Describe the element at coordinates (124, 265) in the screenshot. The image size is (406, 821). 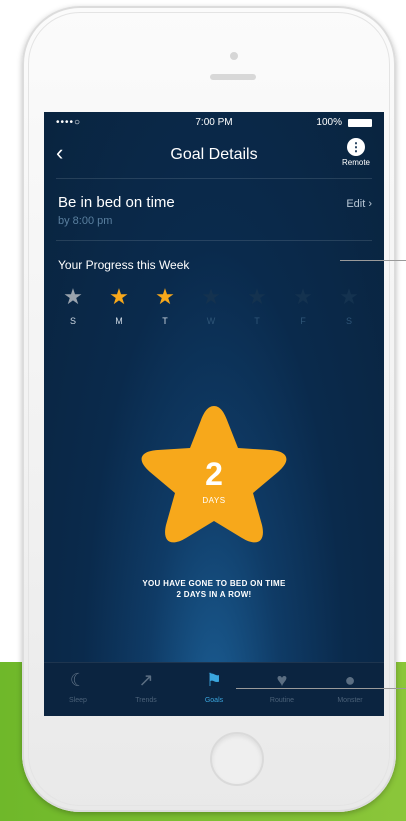
I see `progress-section-title: Your Progress this Week` at that location.